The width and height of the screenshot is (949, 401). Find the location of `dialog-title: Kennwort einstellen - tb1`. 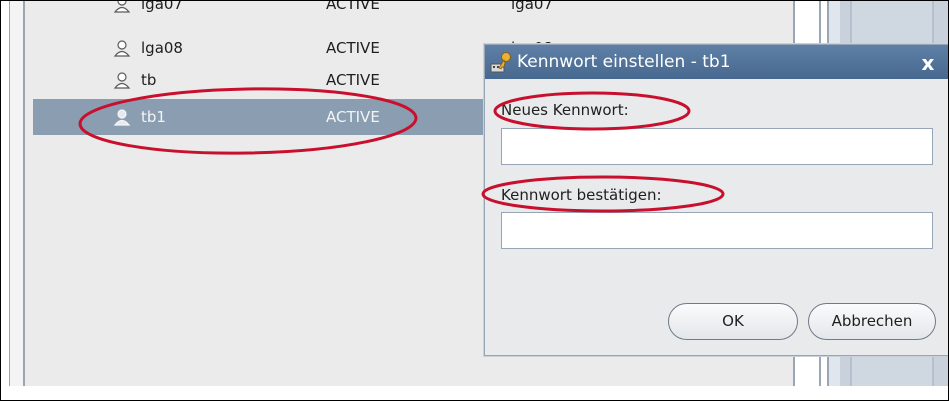

dialog-title: Kennwort einstellen - tb1 is located at coordinates (624, 62).